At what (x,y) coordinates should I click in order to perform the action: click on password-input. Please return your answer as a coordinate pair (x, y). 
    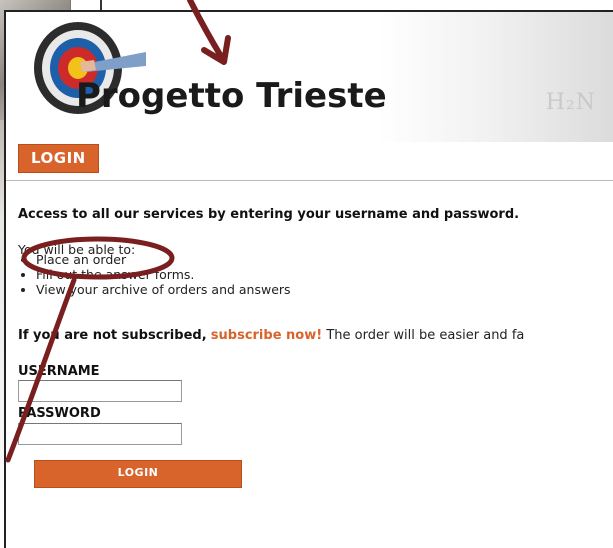
    Looking at the image, I should click on (100, 434).